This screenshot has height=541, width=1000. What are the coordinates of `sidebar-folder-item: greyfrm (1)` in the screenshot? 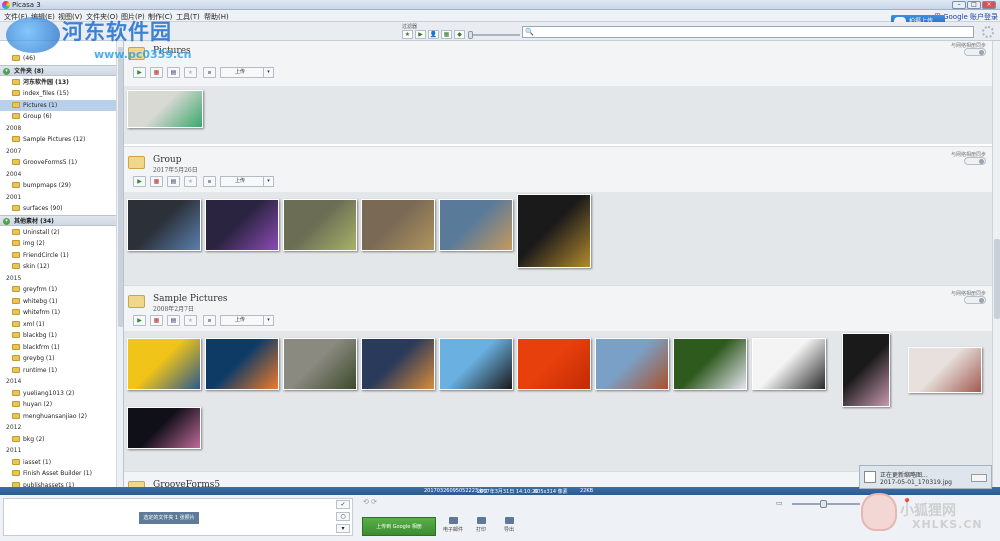 It's located at (58, 289).